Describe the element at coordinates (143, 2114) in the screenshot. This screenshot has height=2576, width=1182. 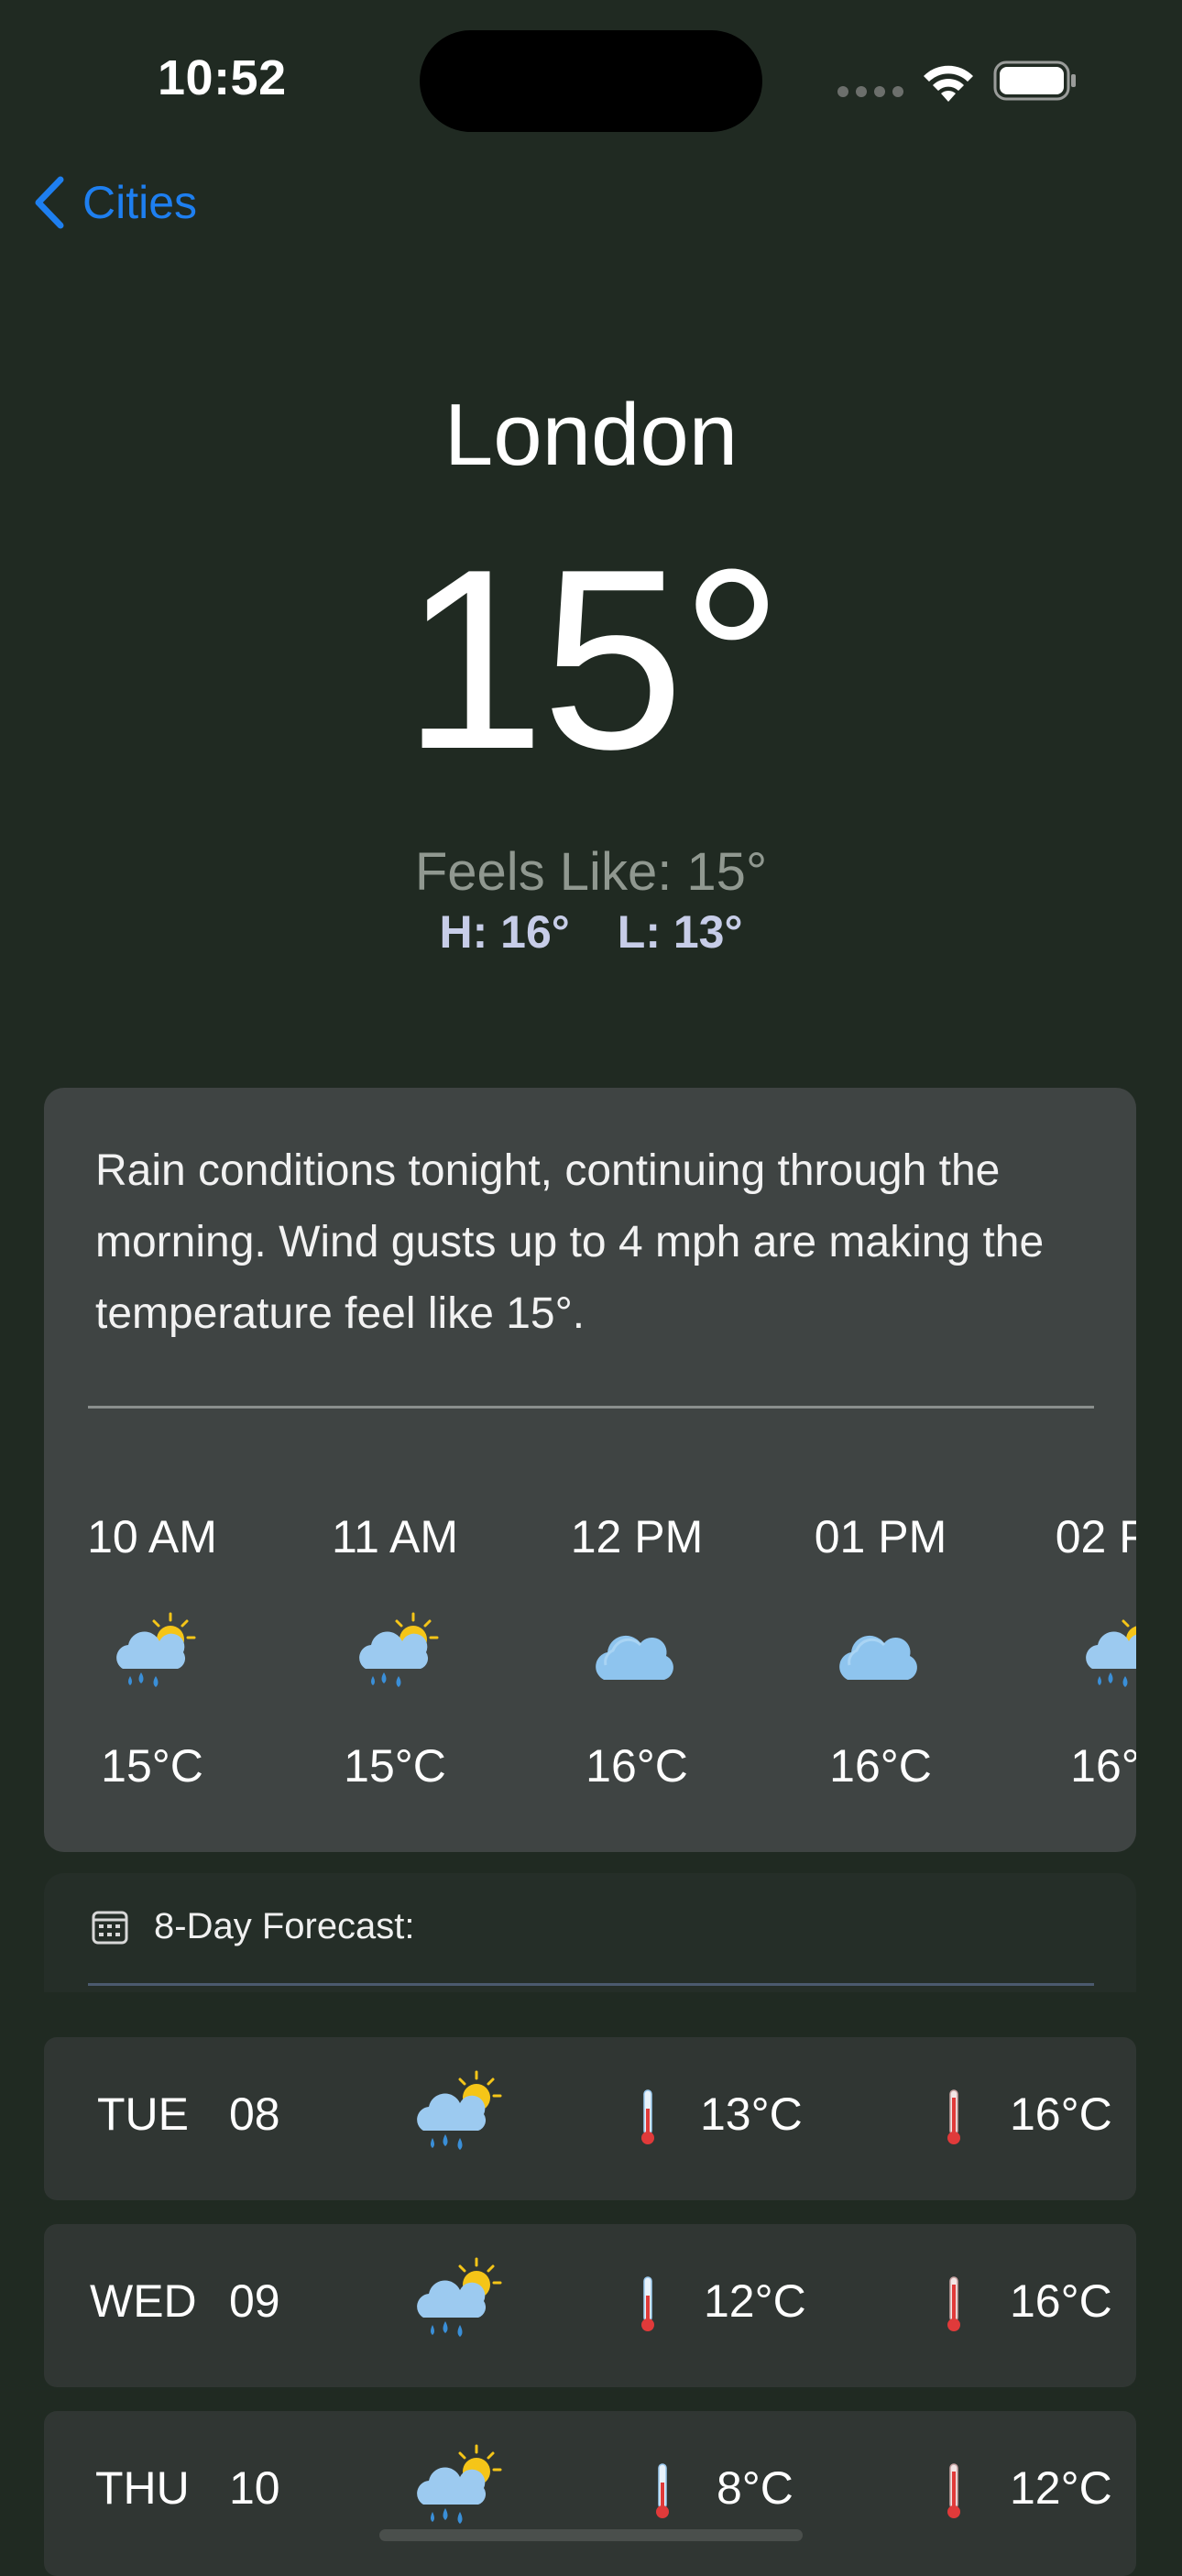
I see `forecast-day: TUE` at that location.